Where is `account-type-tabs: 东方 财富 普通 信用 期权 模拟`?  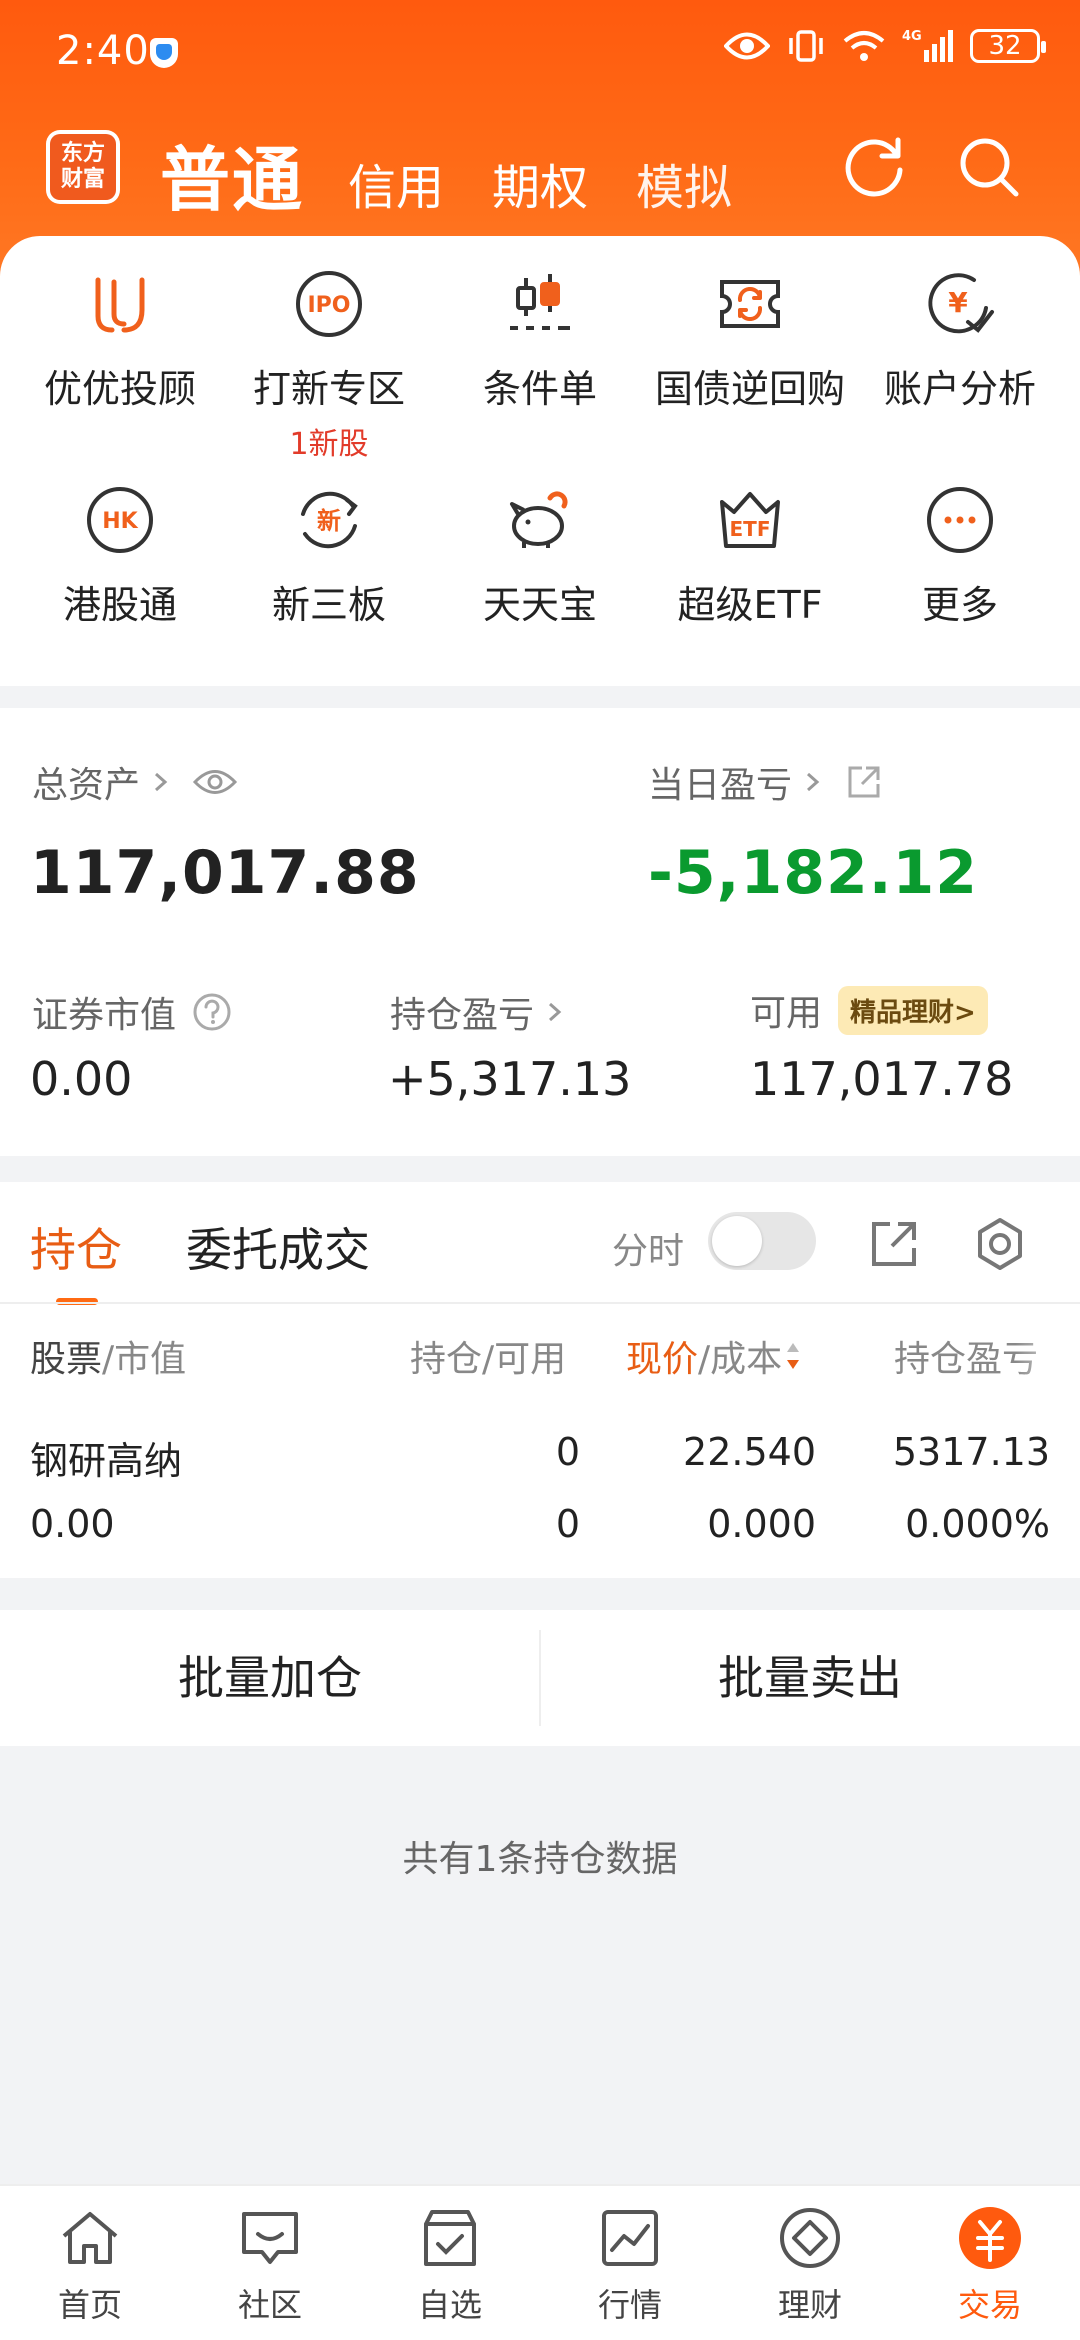
account-type-tabs: 东方 财富 普通 信用 期权 模拟 is located at coordinates (540, 175).